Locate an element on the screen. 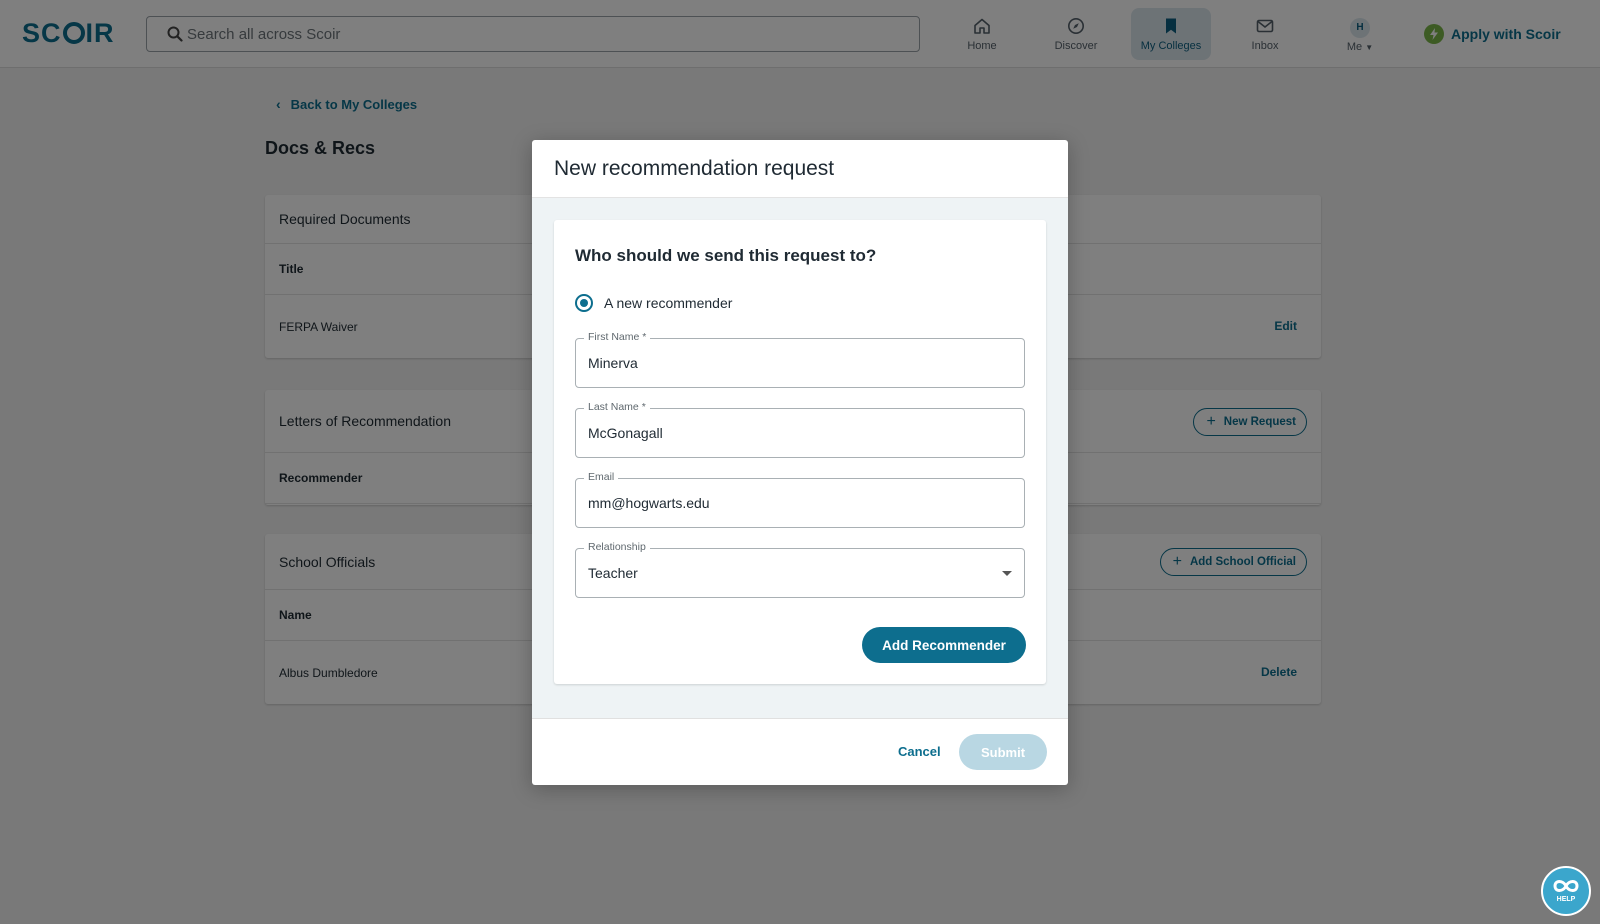 The width and height of the screenshot is (1600, 924). last-name-label: Last Name * is located at coordinates (617, 407).